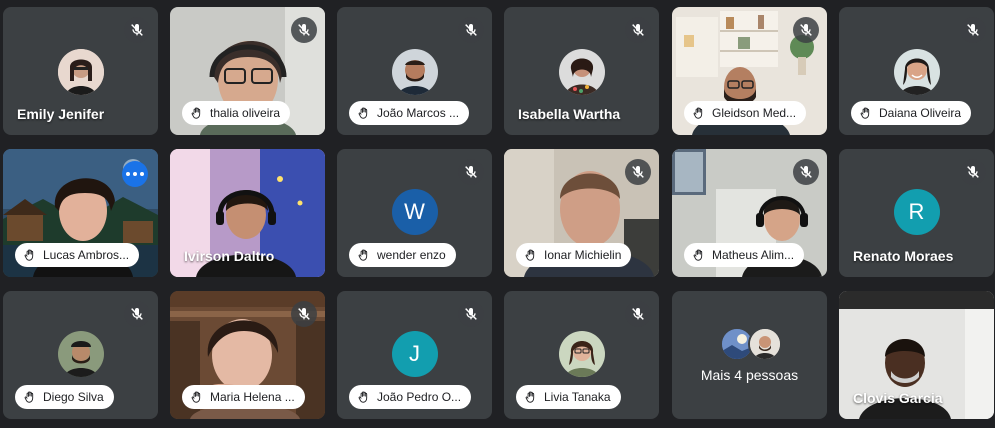 Image resolution: width=995 pixels, height=428 pixels. I want to click on name-pill: wender enzo, so click(402, 255).